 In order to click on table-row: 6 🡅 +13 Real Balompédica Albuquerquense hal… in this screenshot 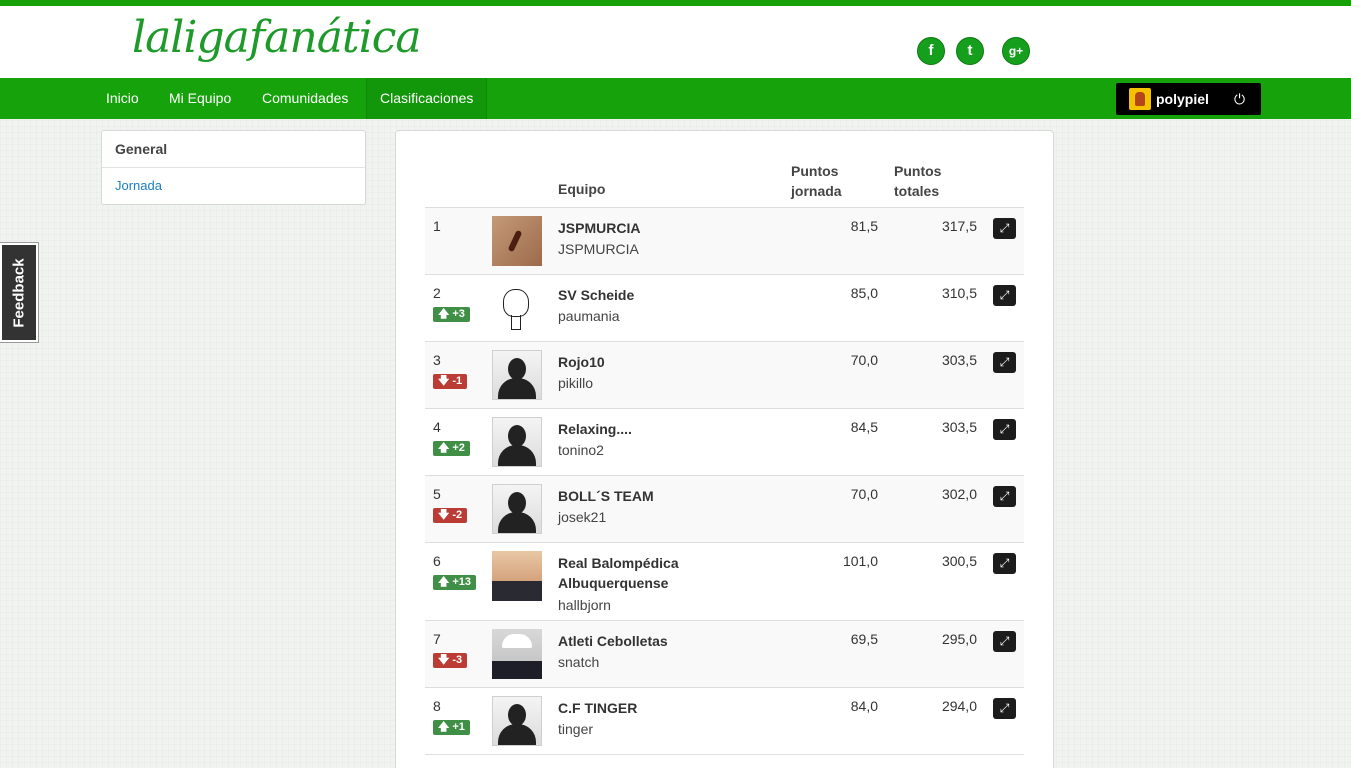, I will do `click(724, 582)`.